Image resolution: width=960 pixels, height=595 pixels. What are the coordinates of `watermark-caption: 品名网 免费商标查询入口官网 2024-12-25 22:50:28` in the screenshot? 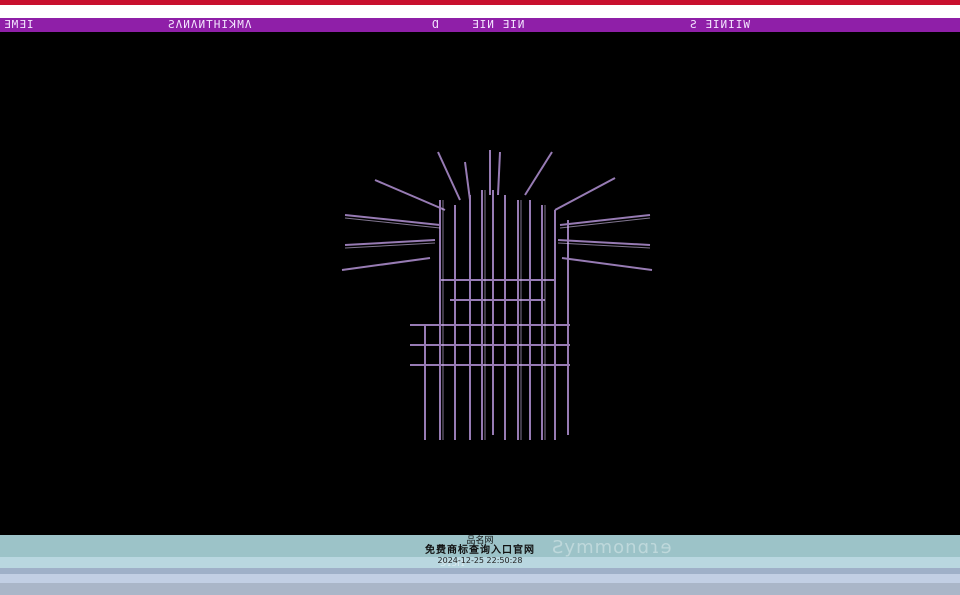 It's located at (480, 553).